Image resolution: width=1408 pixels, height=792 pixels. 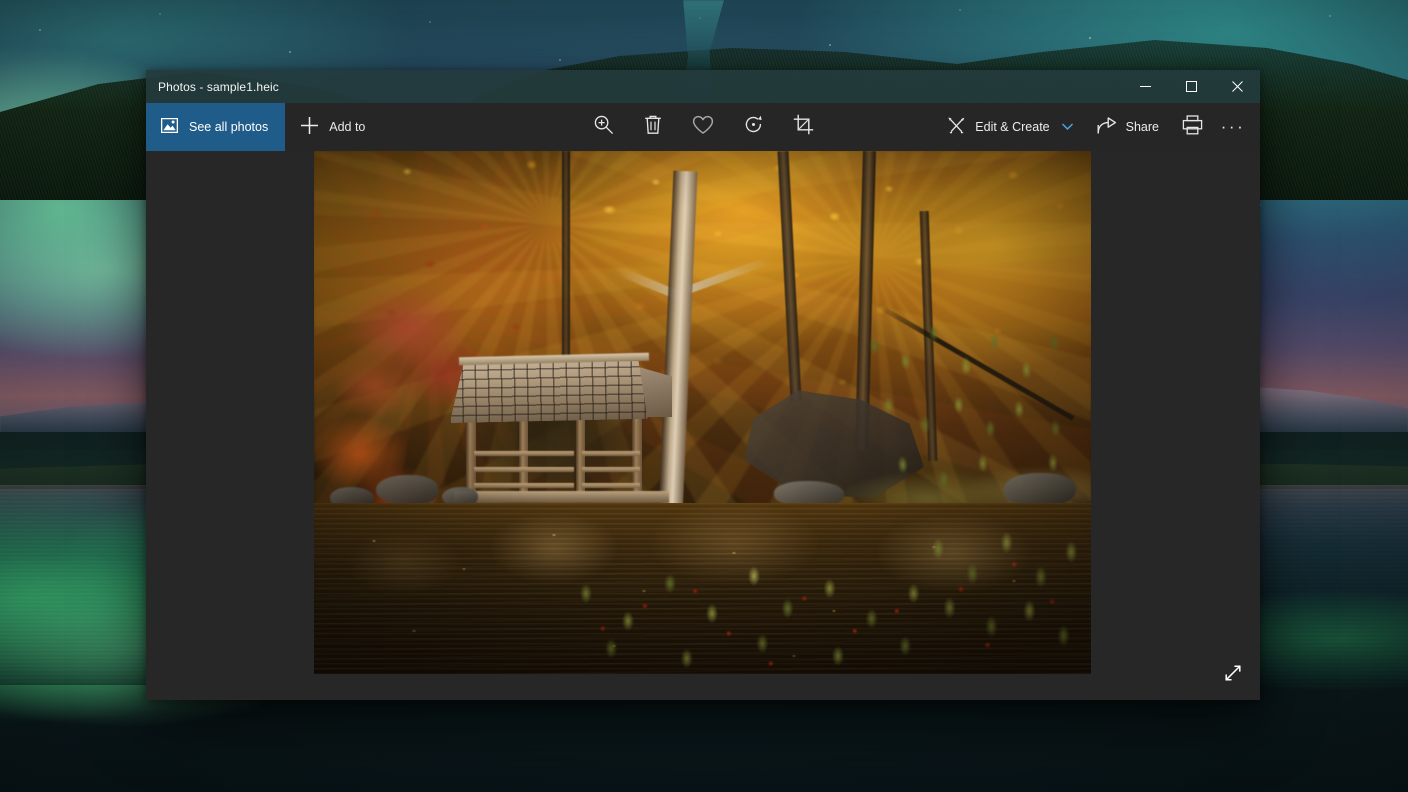 I want to click on toolbar-left-group: See all photos Add to, so click(x=263, y=127).